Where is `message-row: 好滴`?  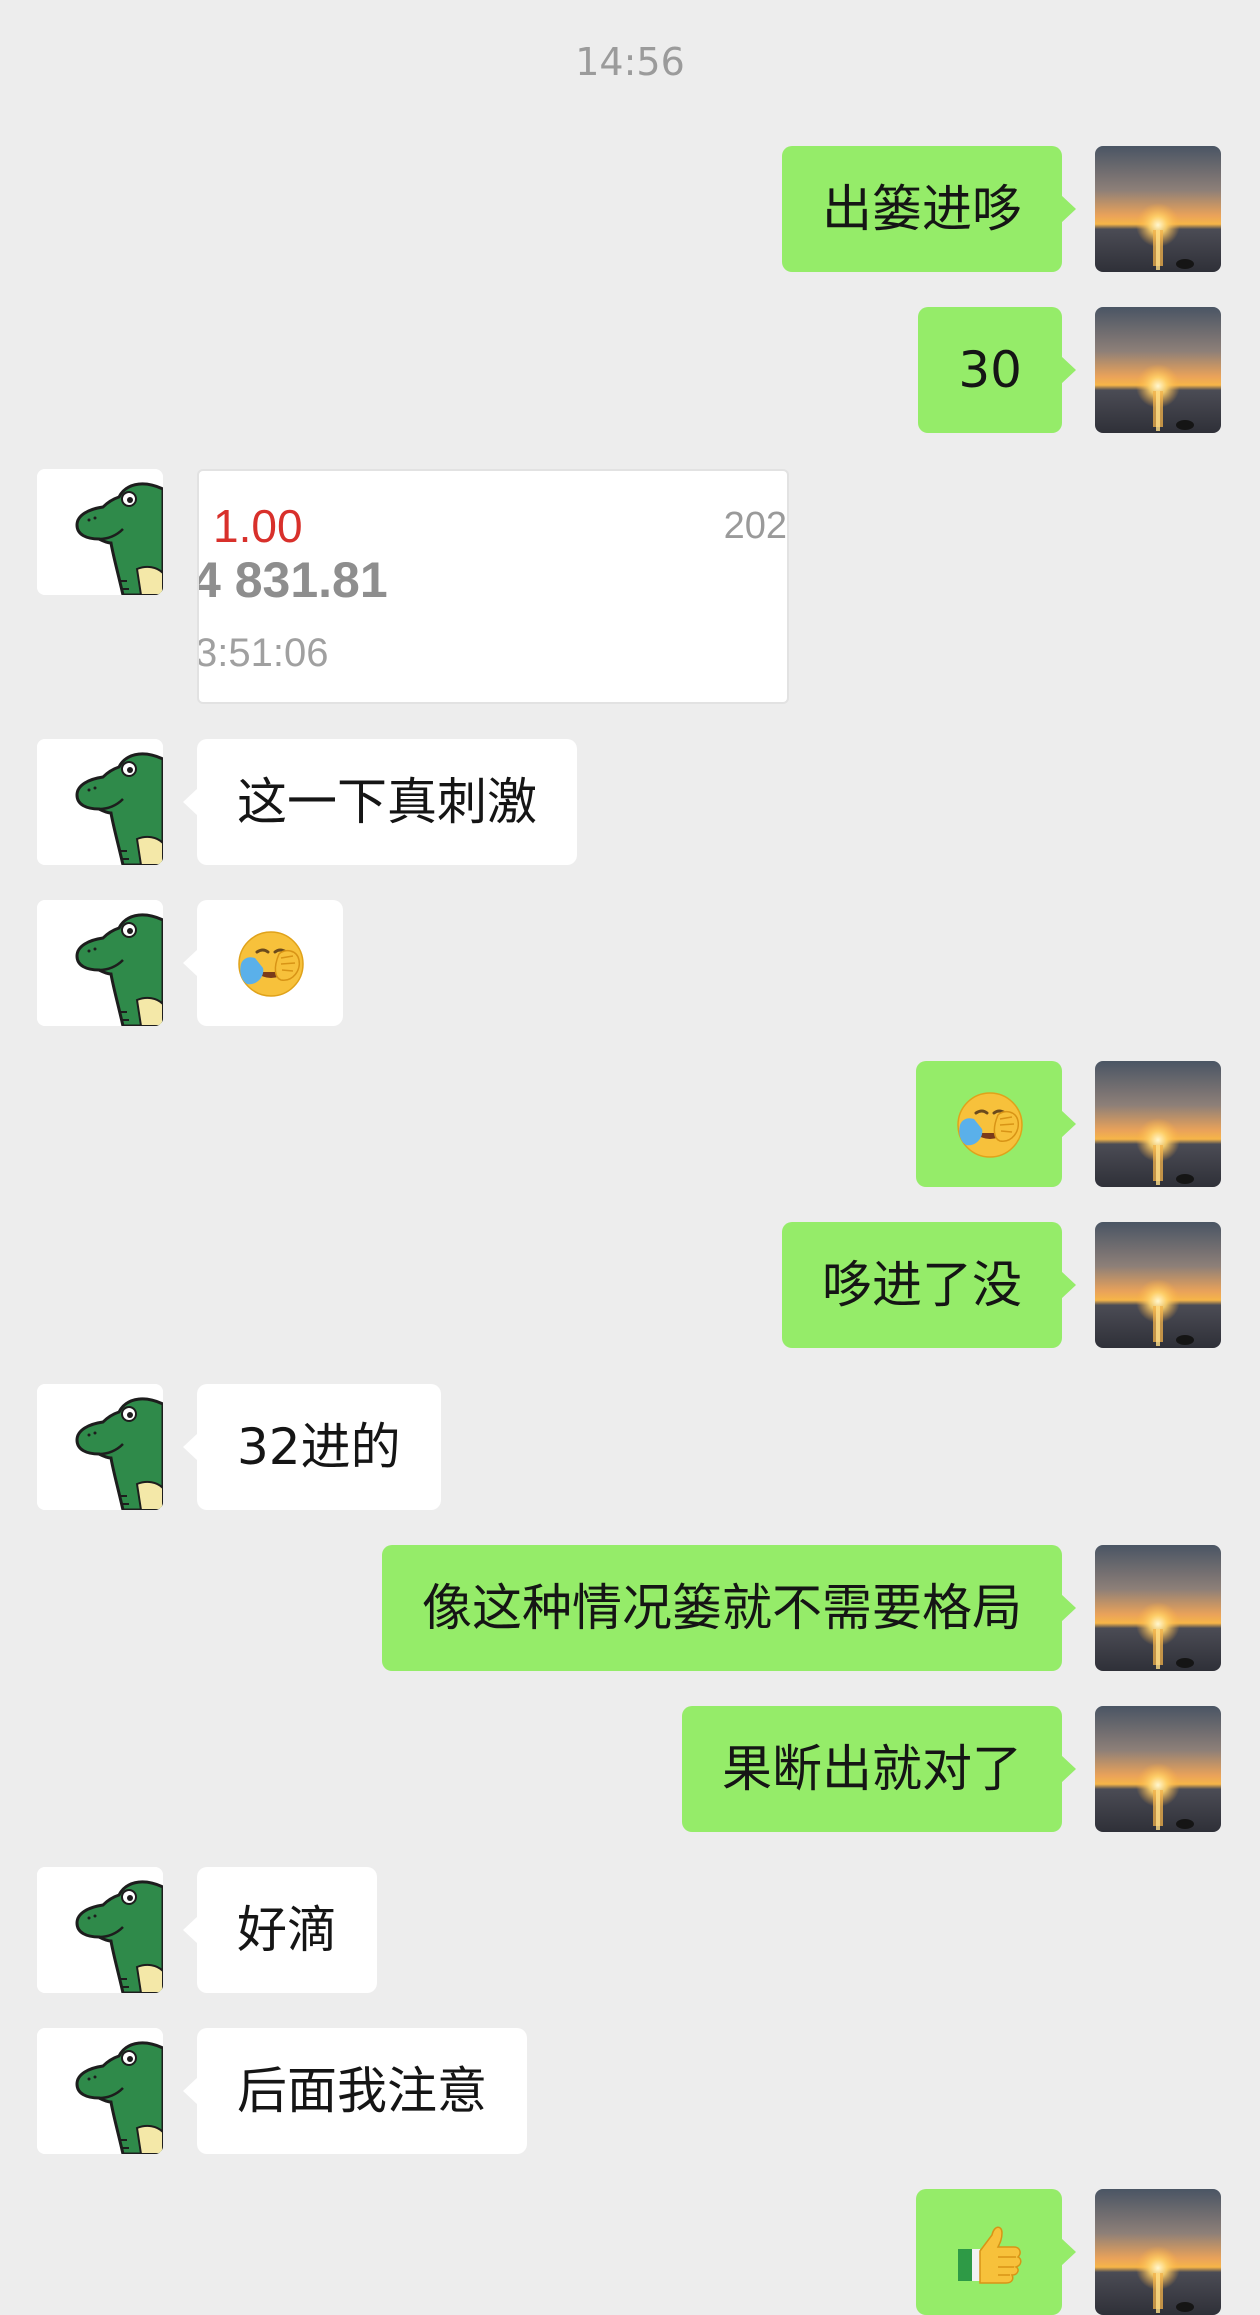 message-row: 好滴 is located at coordinates (630, 1930).